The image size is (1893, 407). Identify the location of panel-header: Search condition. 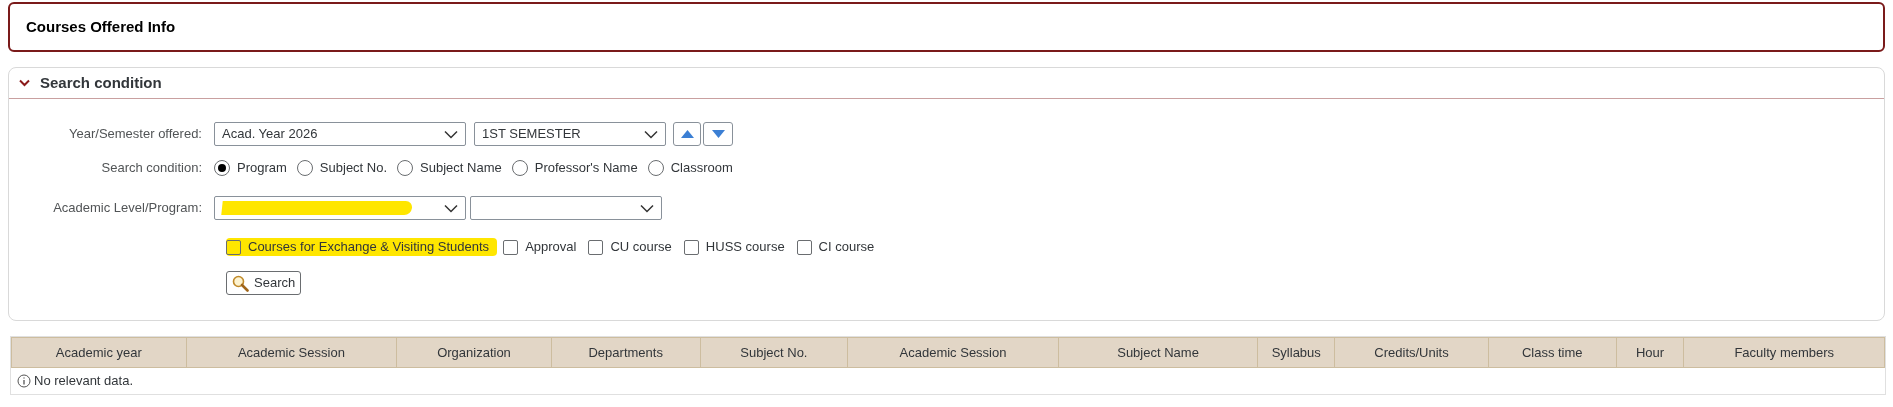
(946, 83).